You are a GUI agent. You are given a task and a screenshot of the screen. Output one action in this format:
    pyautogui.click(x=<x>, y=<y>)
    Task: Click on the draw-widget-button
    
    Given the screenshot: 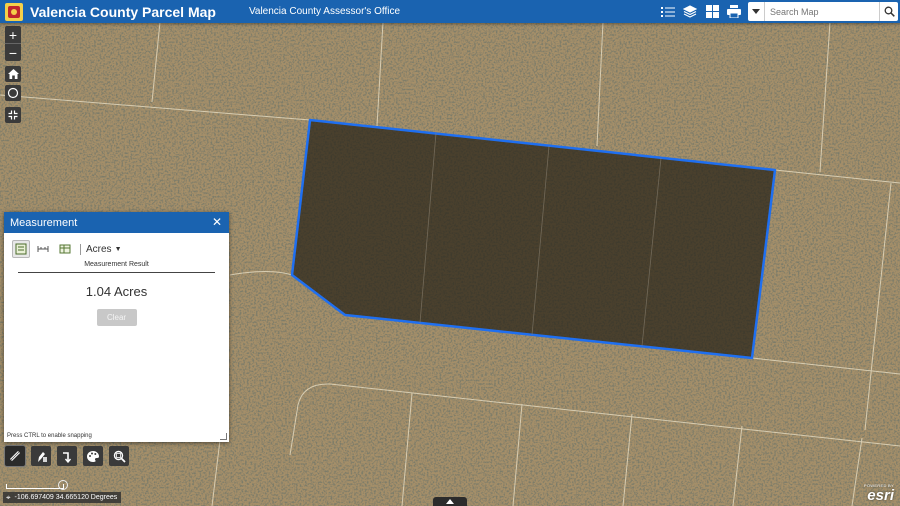 What is the action you would take?
    pyautogui.click(x=41, y=456)
    